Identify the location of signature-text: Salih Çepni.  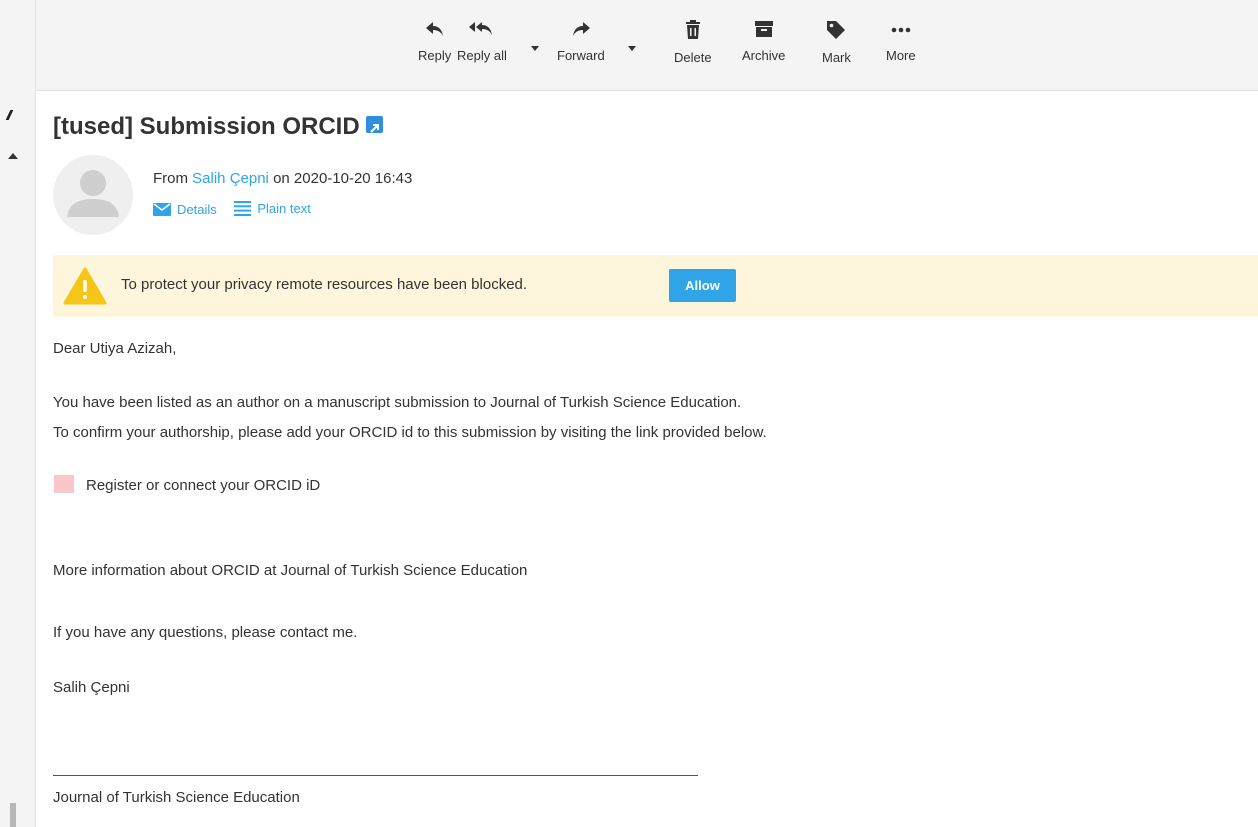
(91, 687).